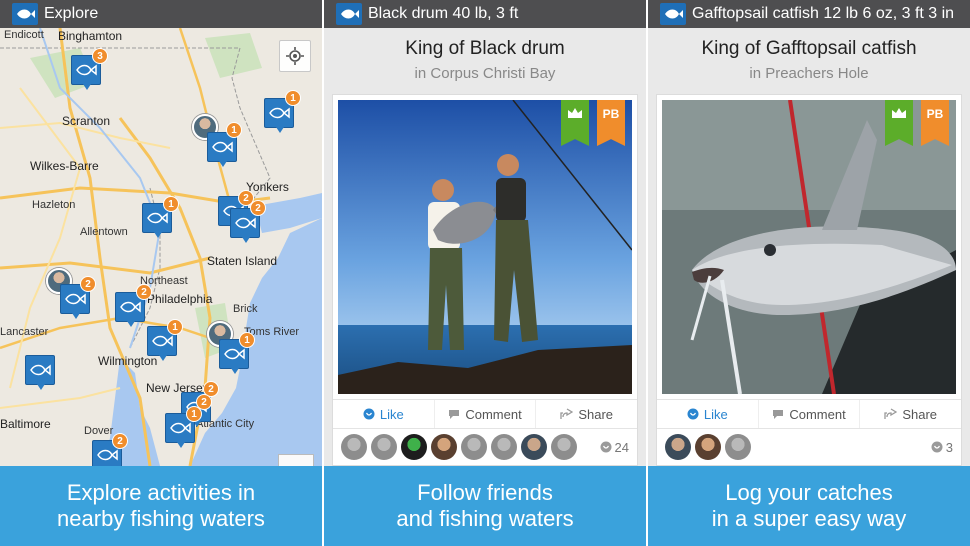  What do you see at coordinates (128, 361) in the screenshot?
I see `map-label: Wilmington` at bounding box center [128, 361].